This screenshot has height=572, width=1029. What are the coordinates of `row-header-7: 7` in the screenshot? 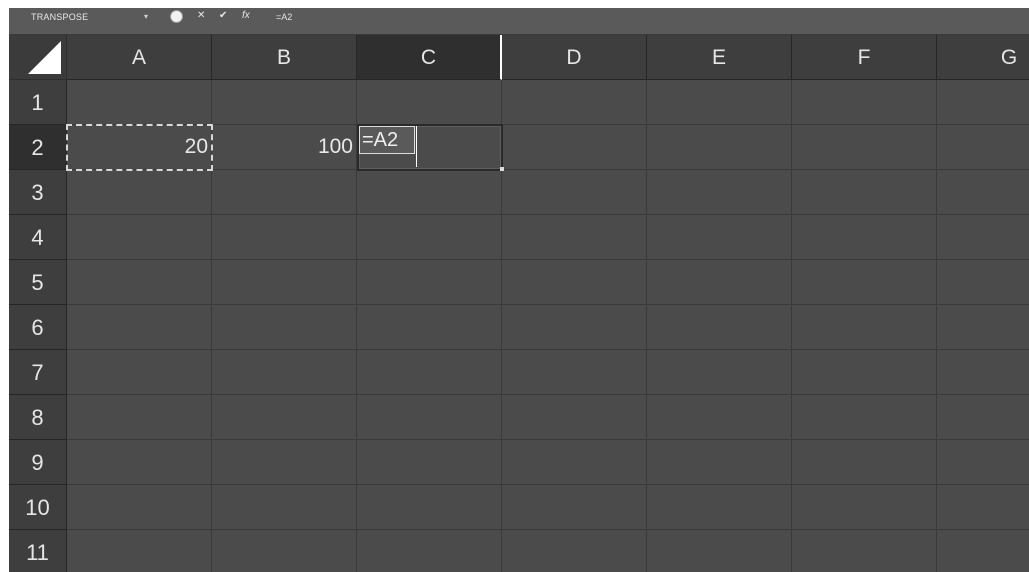 It's located at (38, 372).